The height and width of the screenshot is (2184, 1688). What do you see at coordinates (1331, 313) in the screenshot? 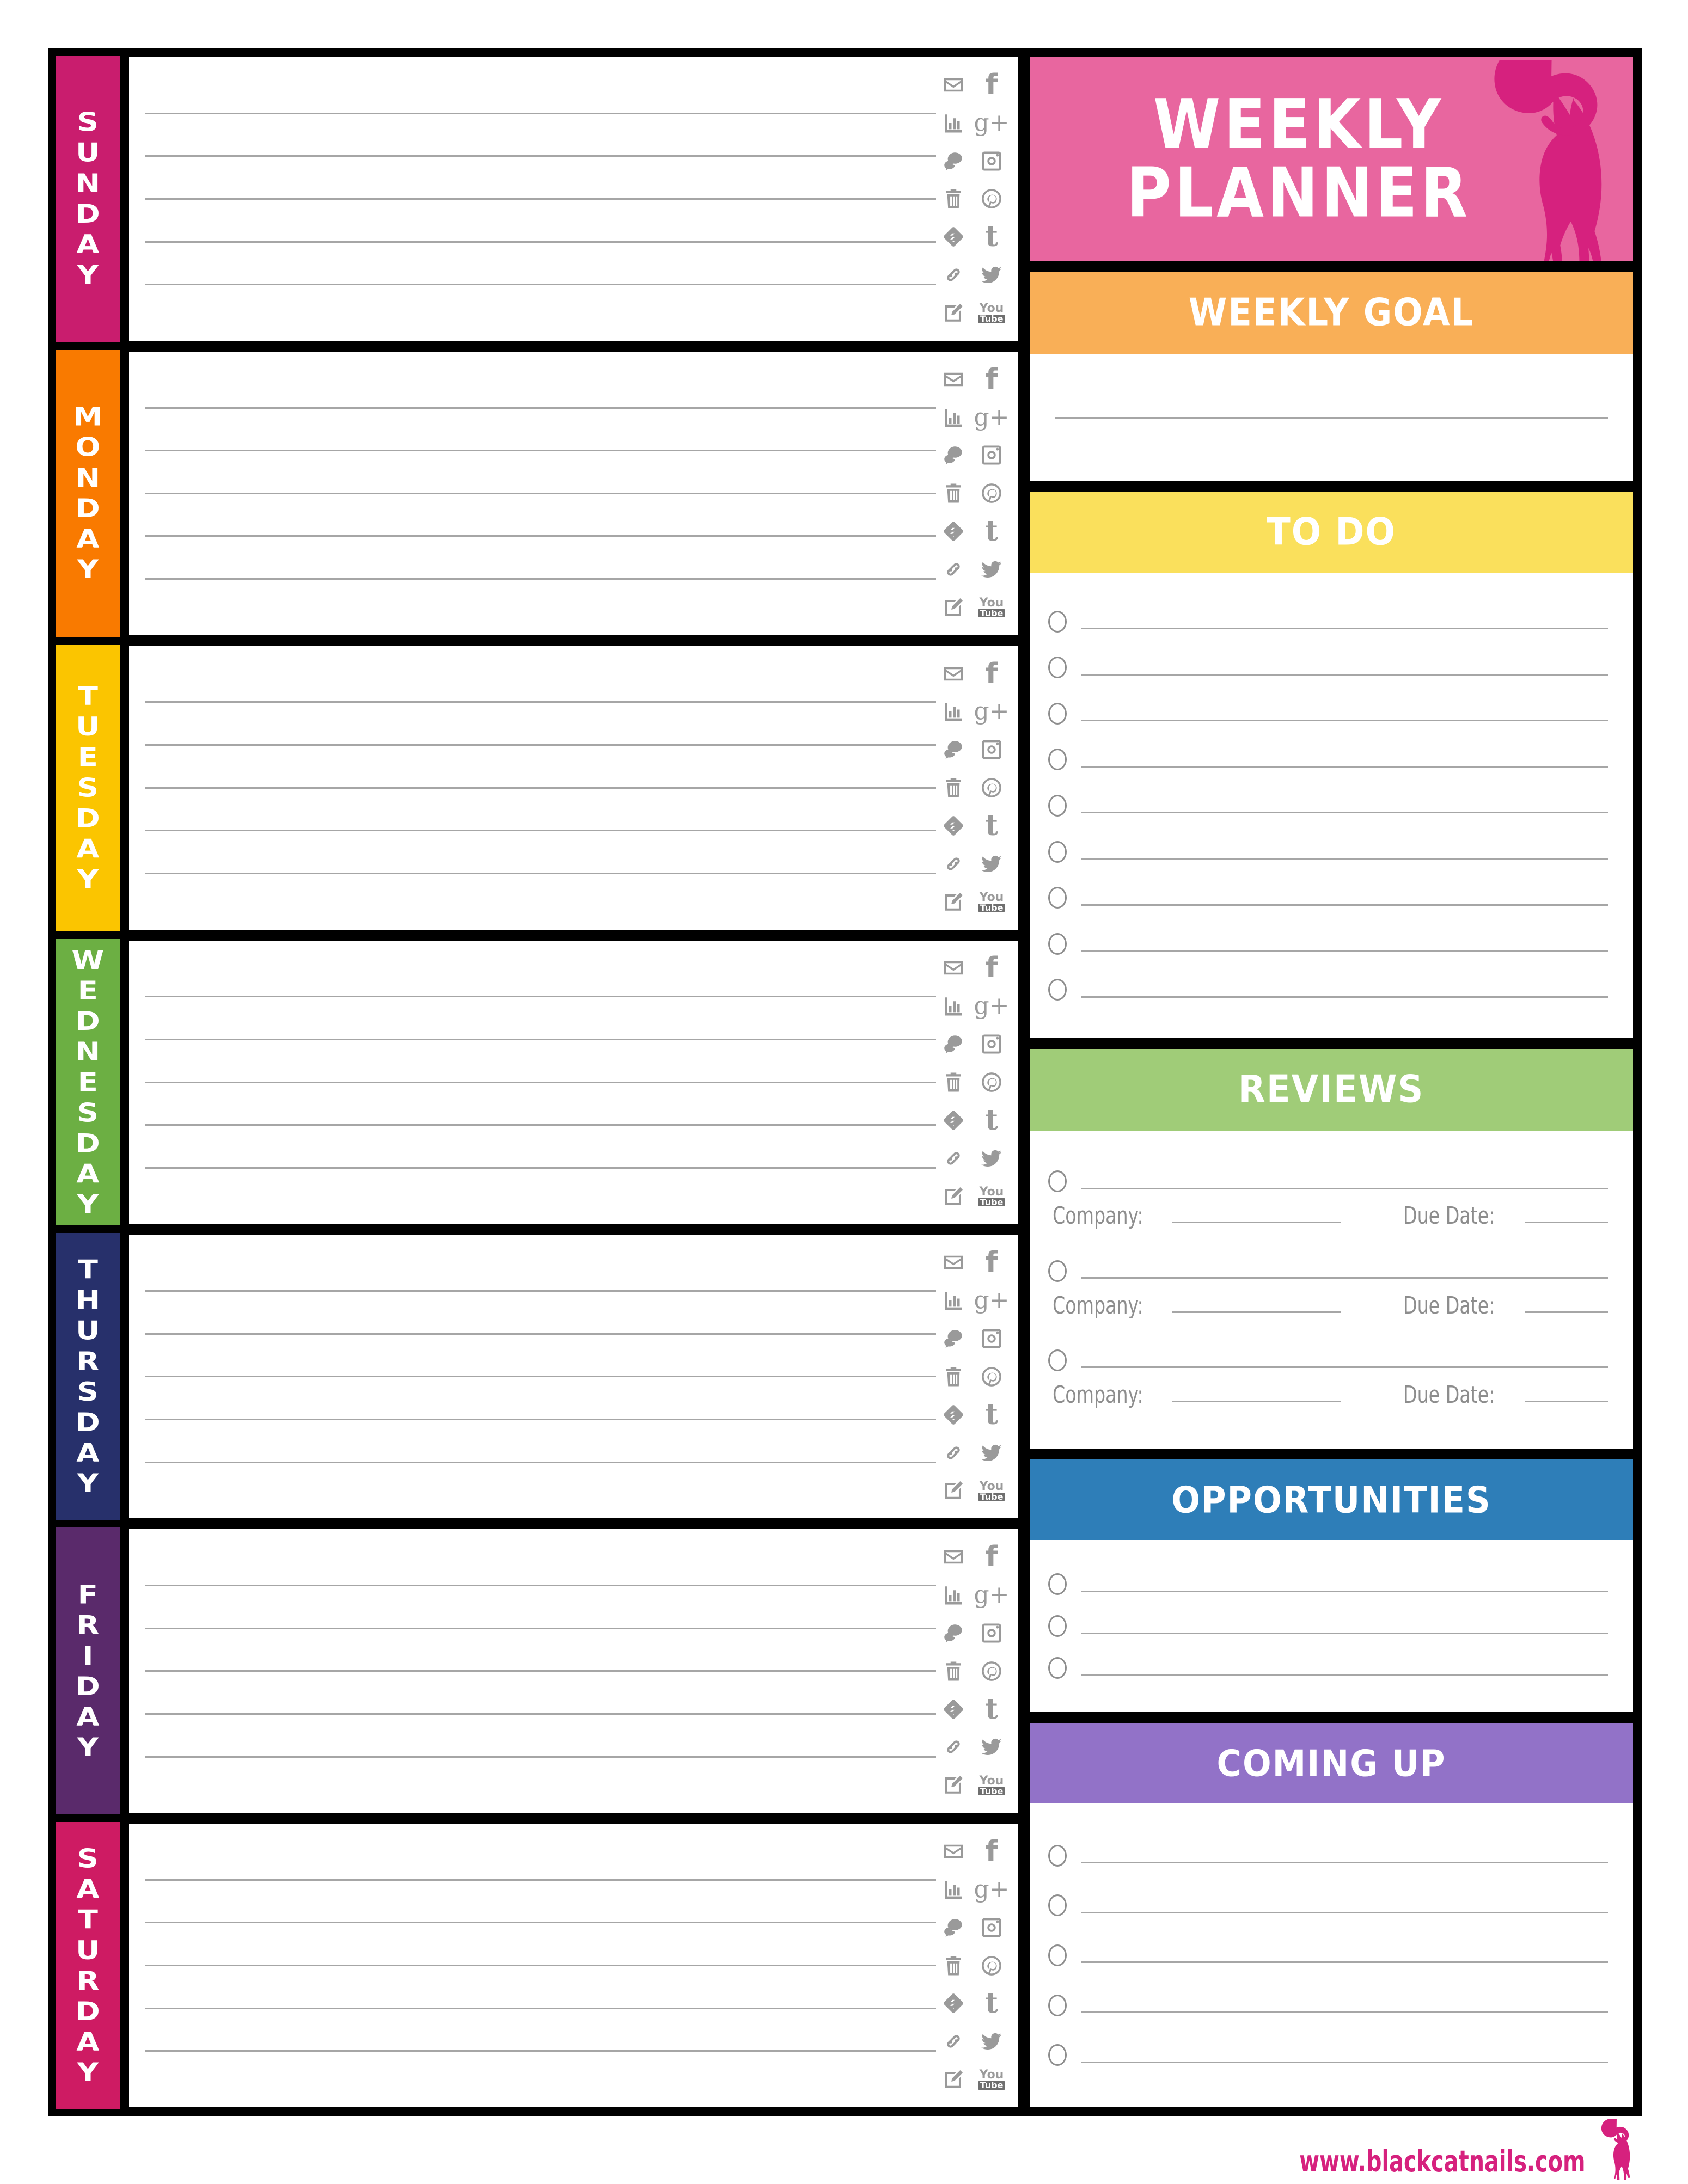
I see `weekly-goal-band: WEEKLY GOAL` at bounding box center [1331, 313].